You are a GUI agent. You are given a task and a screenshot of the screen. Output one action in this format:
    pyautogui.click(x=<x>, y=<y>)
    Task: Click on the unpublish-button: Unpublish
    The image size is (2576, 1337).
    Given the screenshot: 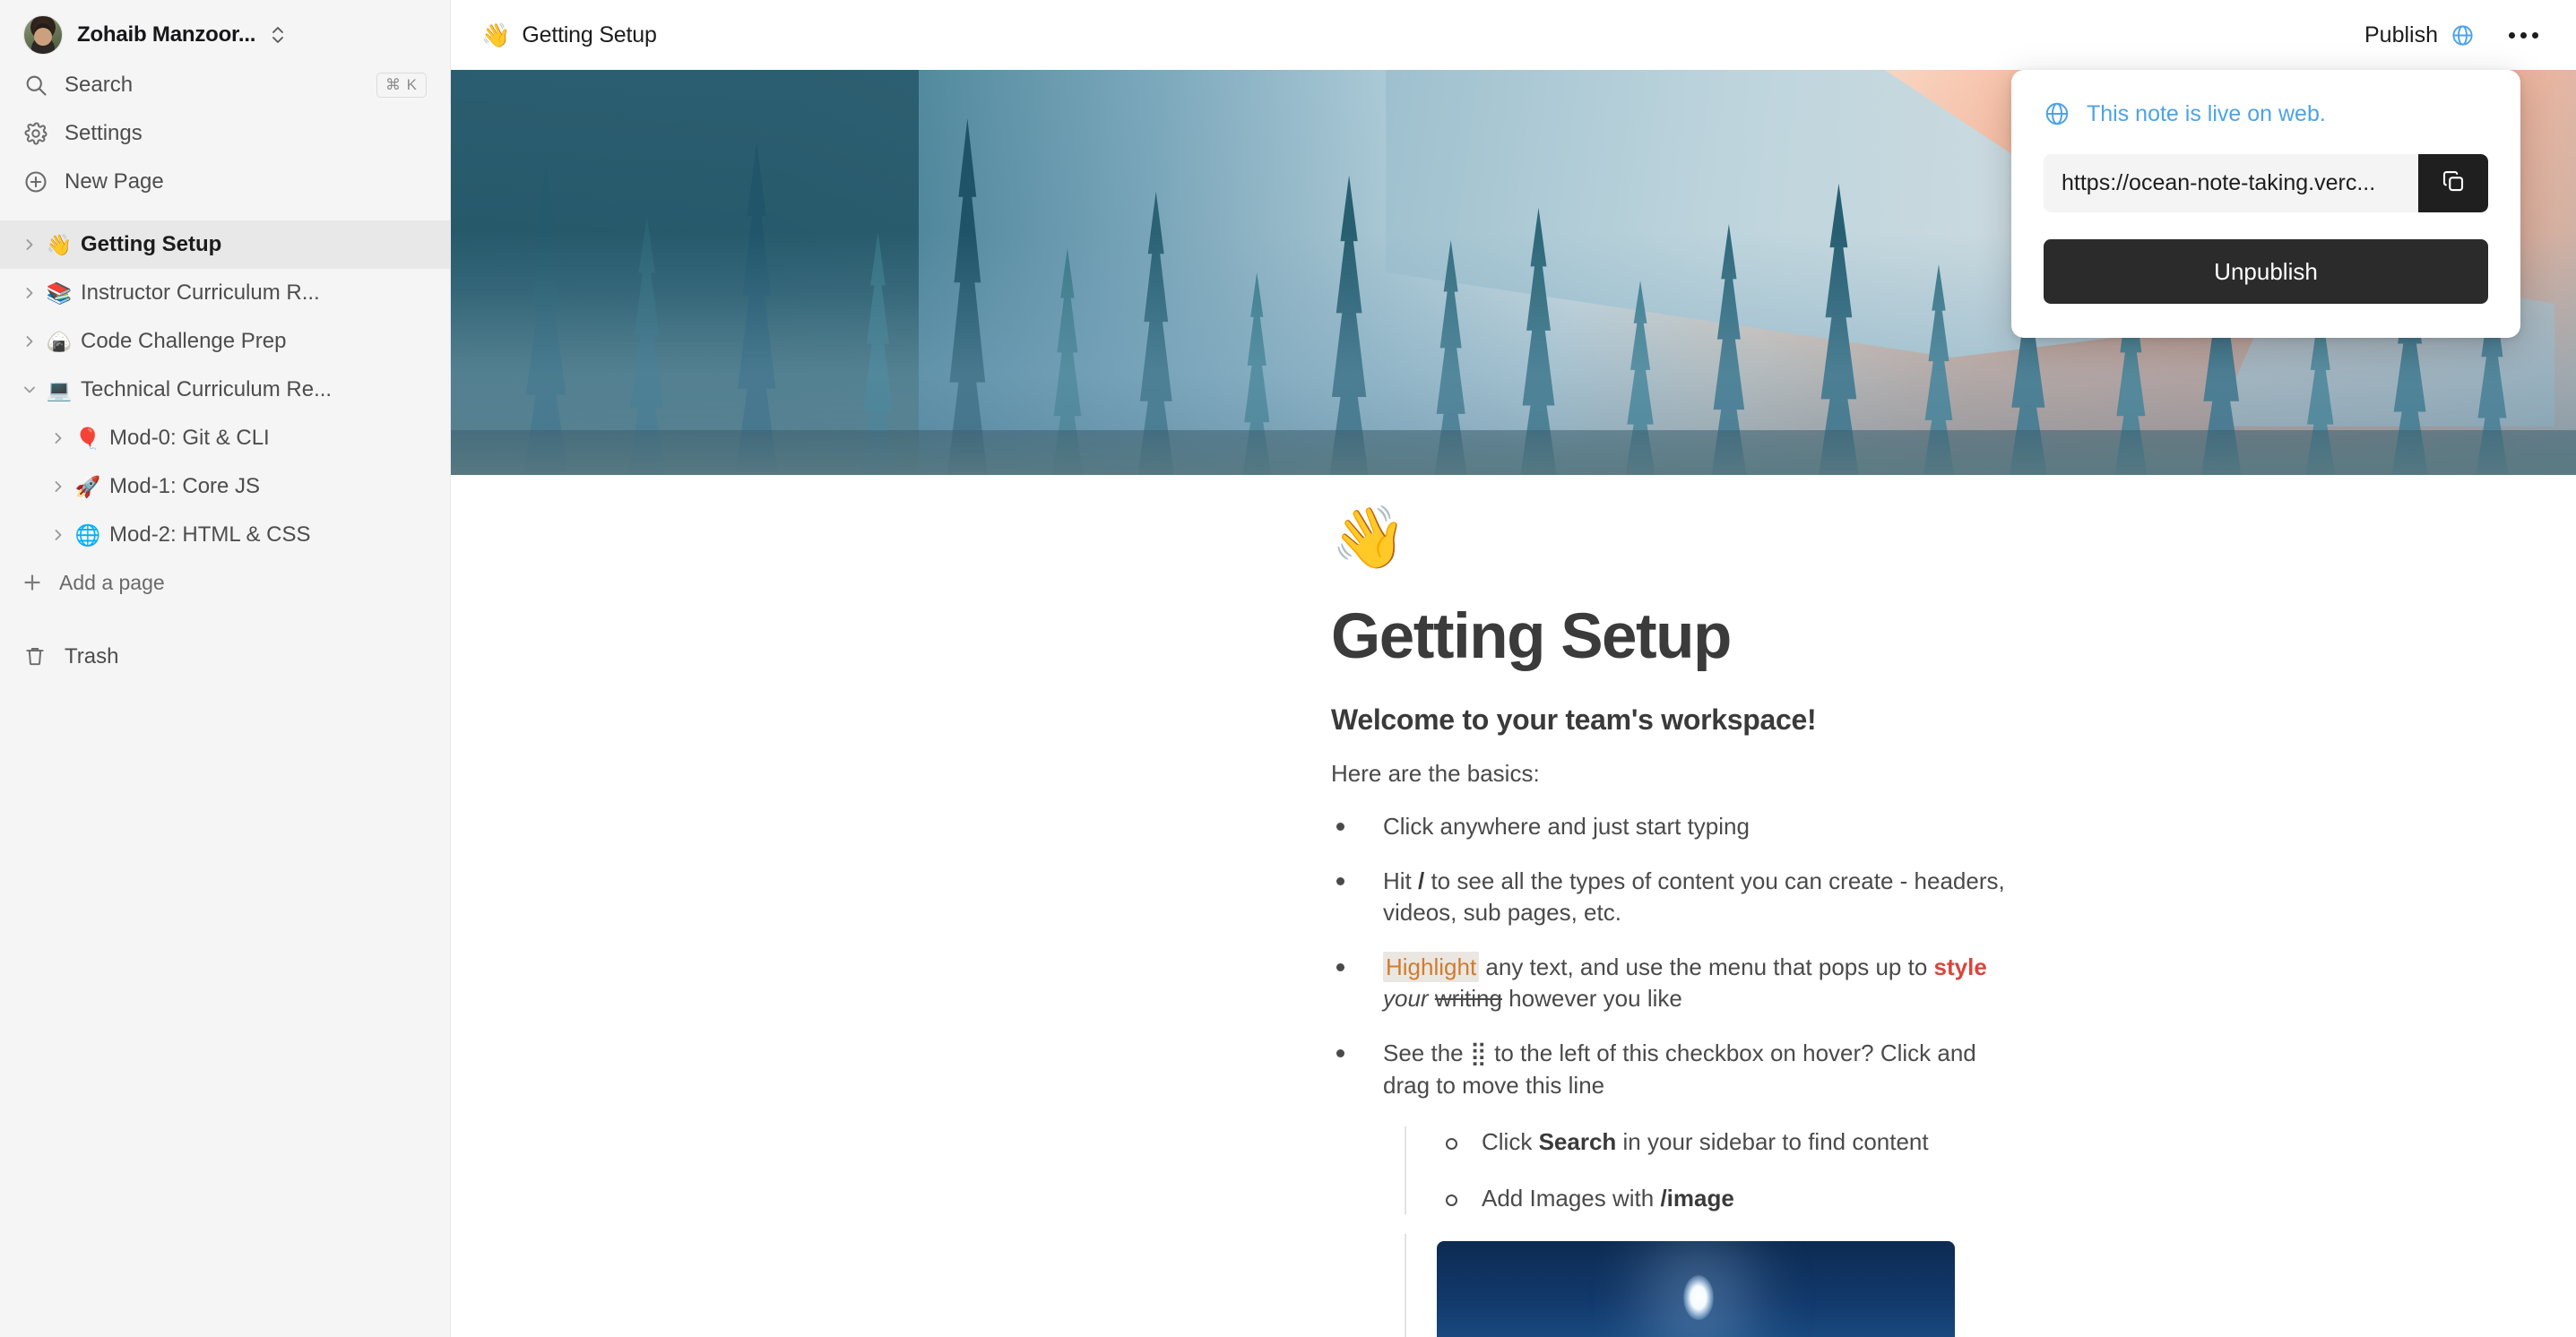 What is the action you would take?
    pyautogui.click(x=2266, y=272)
    